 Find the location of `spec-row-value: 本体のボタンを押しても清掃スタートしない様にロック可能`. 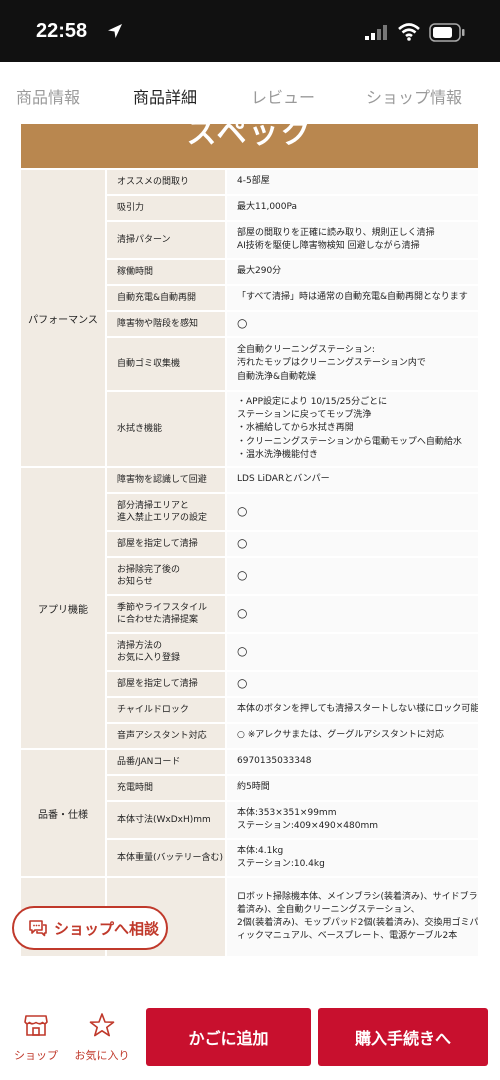

spec-row-value: 本体のボタンを押しても清掃スタートしない様にロック可能 is located at coordinates (352, 710).